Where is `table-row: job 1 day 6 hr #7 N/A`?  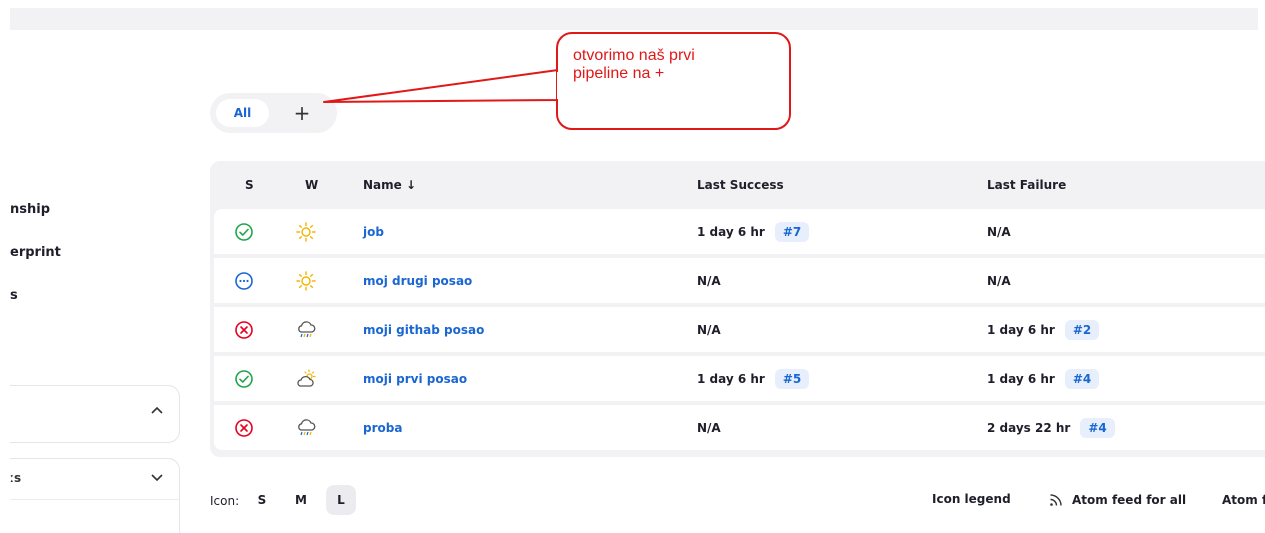 table-row: job 1 day 6 hr #7 N/A is located at coordinates (739, 231).